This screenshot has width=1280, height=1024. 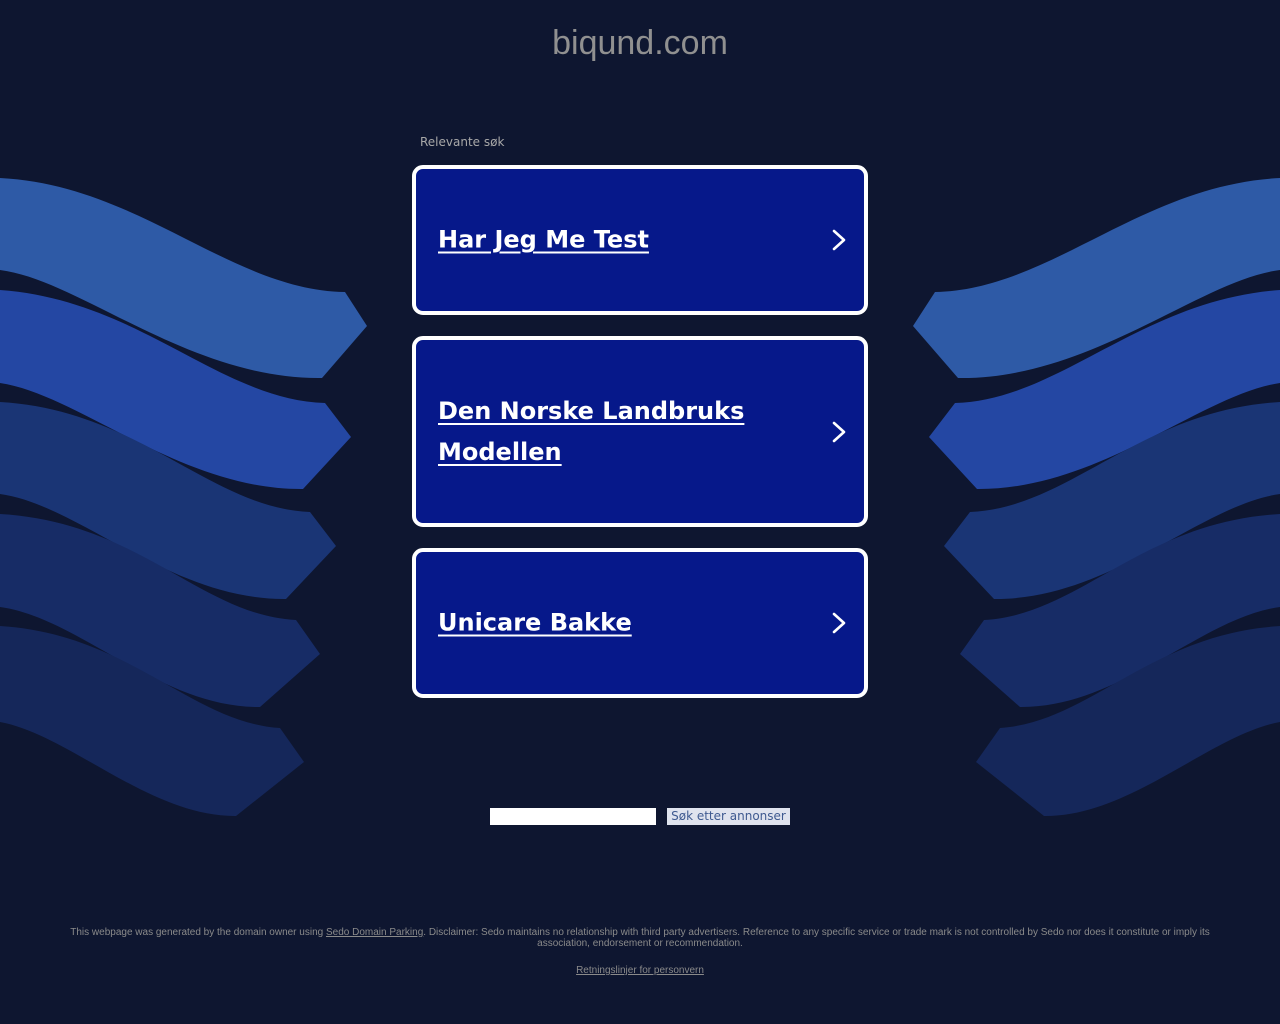 I want to click on related-link-card: Unicare Bakke, so click(x=640, y=623).